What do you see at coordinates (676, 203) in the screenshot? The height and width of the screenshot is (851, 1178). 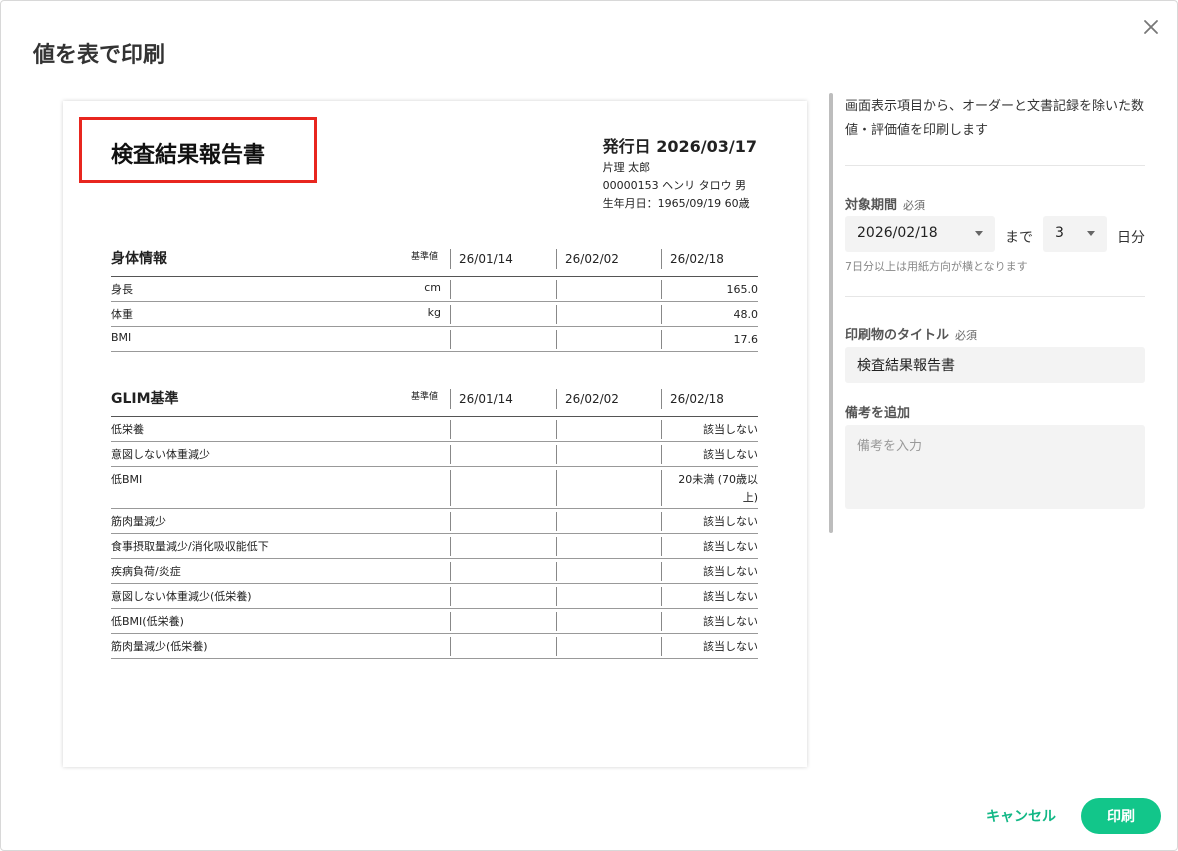 I see `birth-info: 生年月日：1965/09/19 60歳` at bounding box center [676, 203].